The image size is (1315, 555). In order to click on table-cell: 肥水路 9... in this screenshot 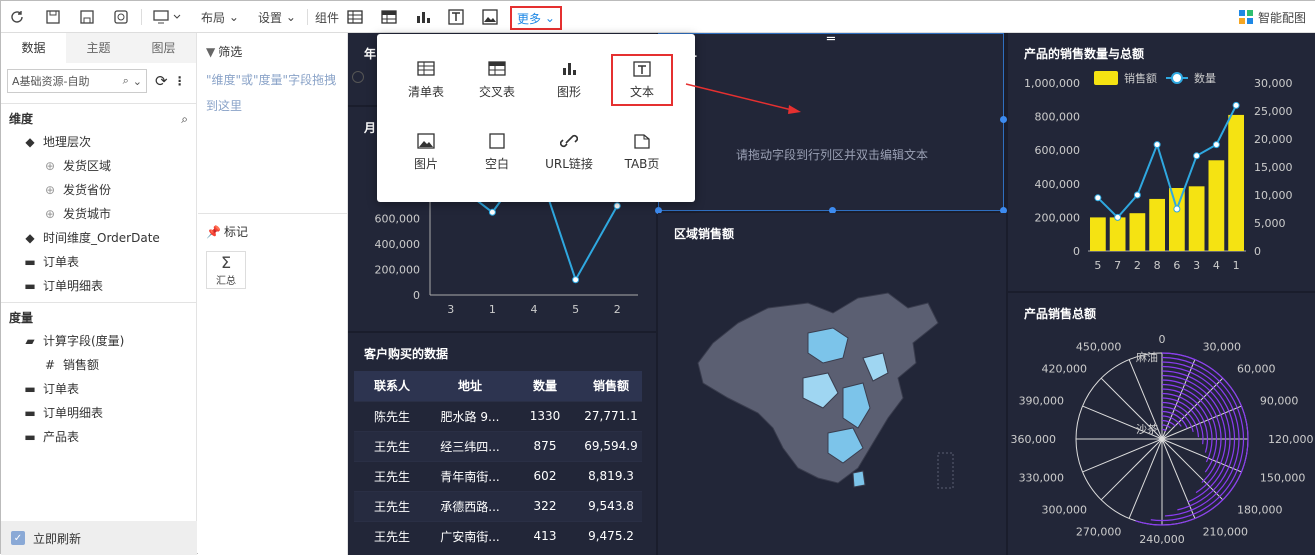, I will do `click(470, 415)`.